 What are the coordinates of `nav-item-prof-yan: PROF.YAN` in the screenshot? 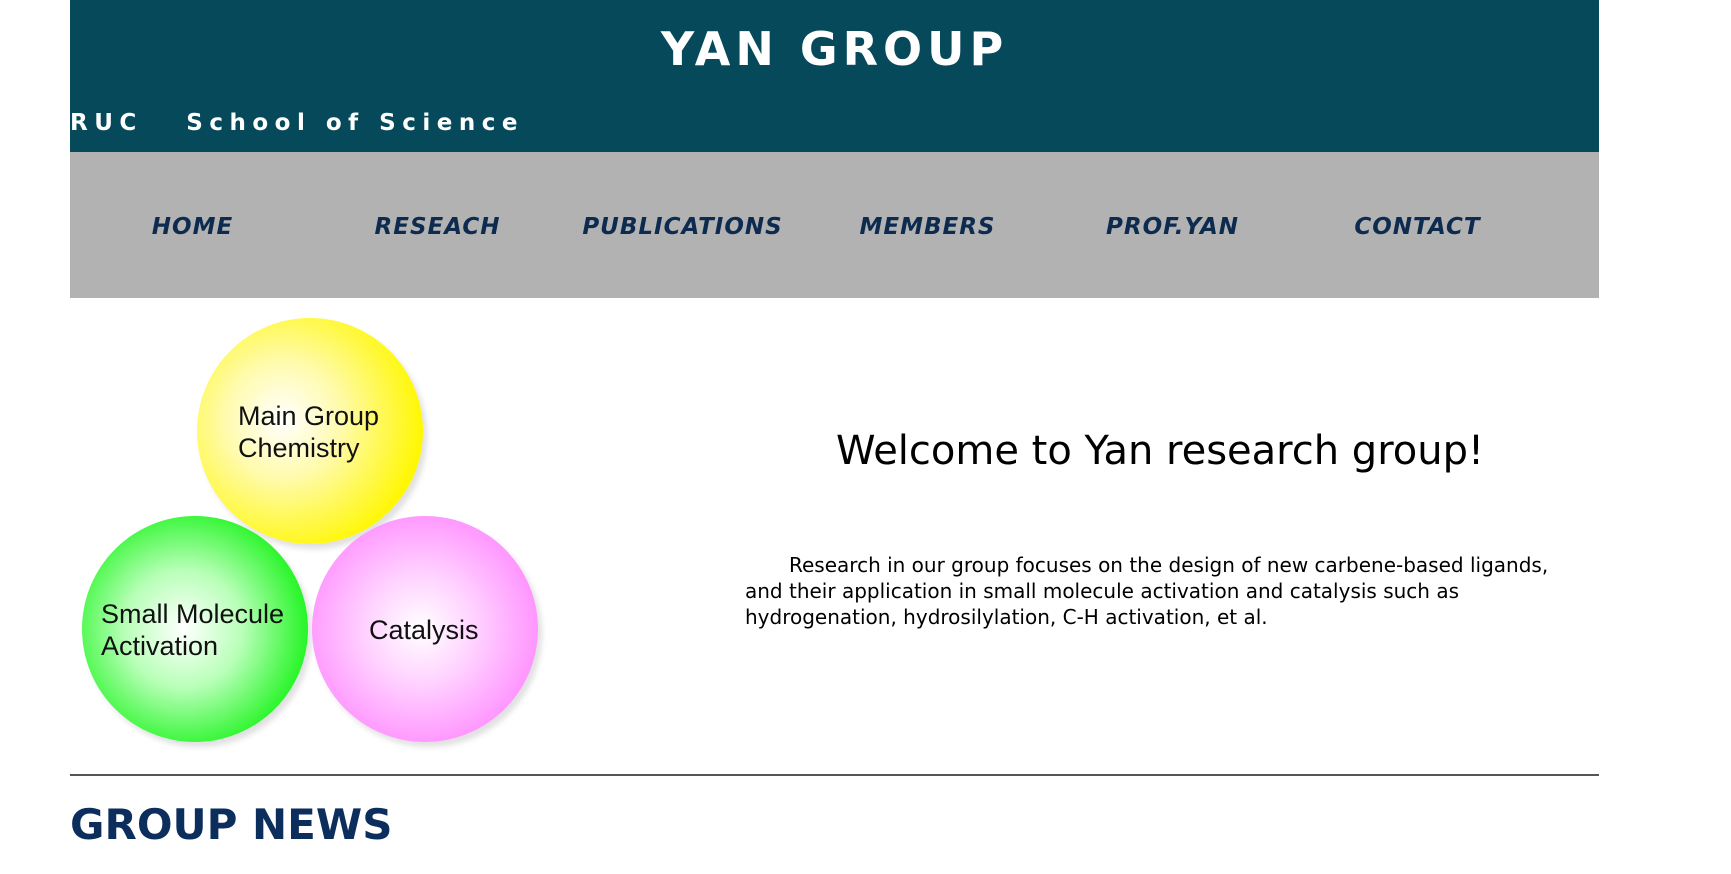 It's located at (1172, 227).